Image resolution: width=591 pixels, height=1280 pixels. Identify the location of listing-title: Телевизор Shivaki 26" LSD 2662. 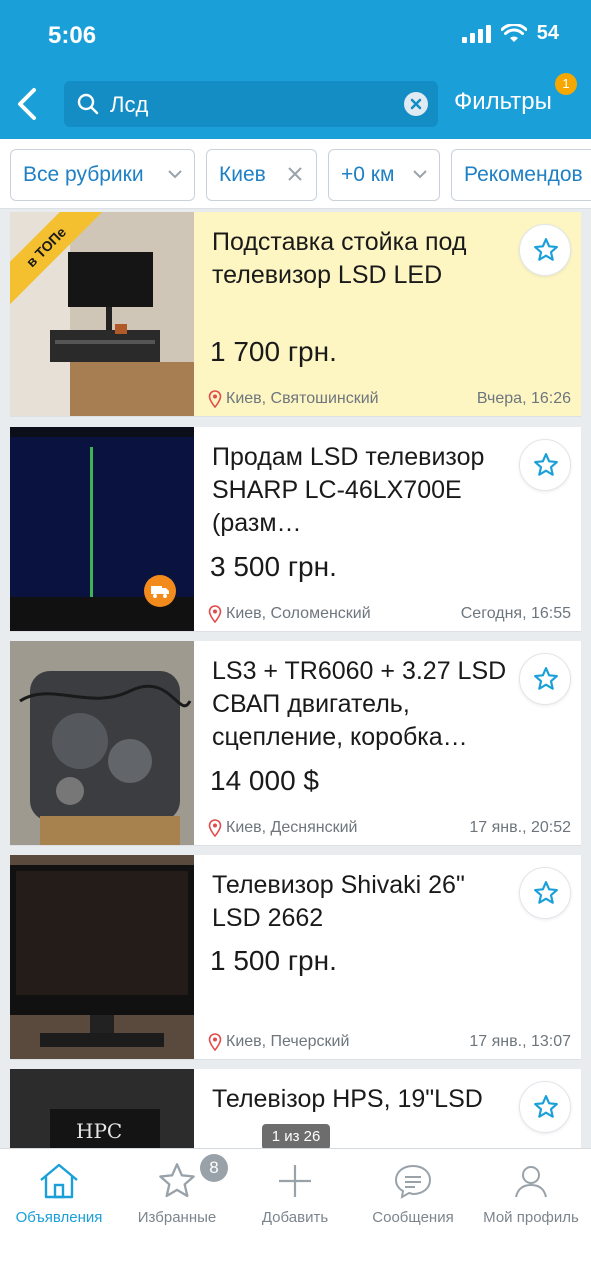
(338, 901).